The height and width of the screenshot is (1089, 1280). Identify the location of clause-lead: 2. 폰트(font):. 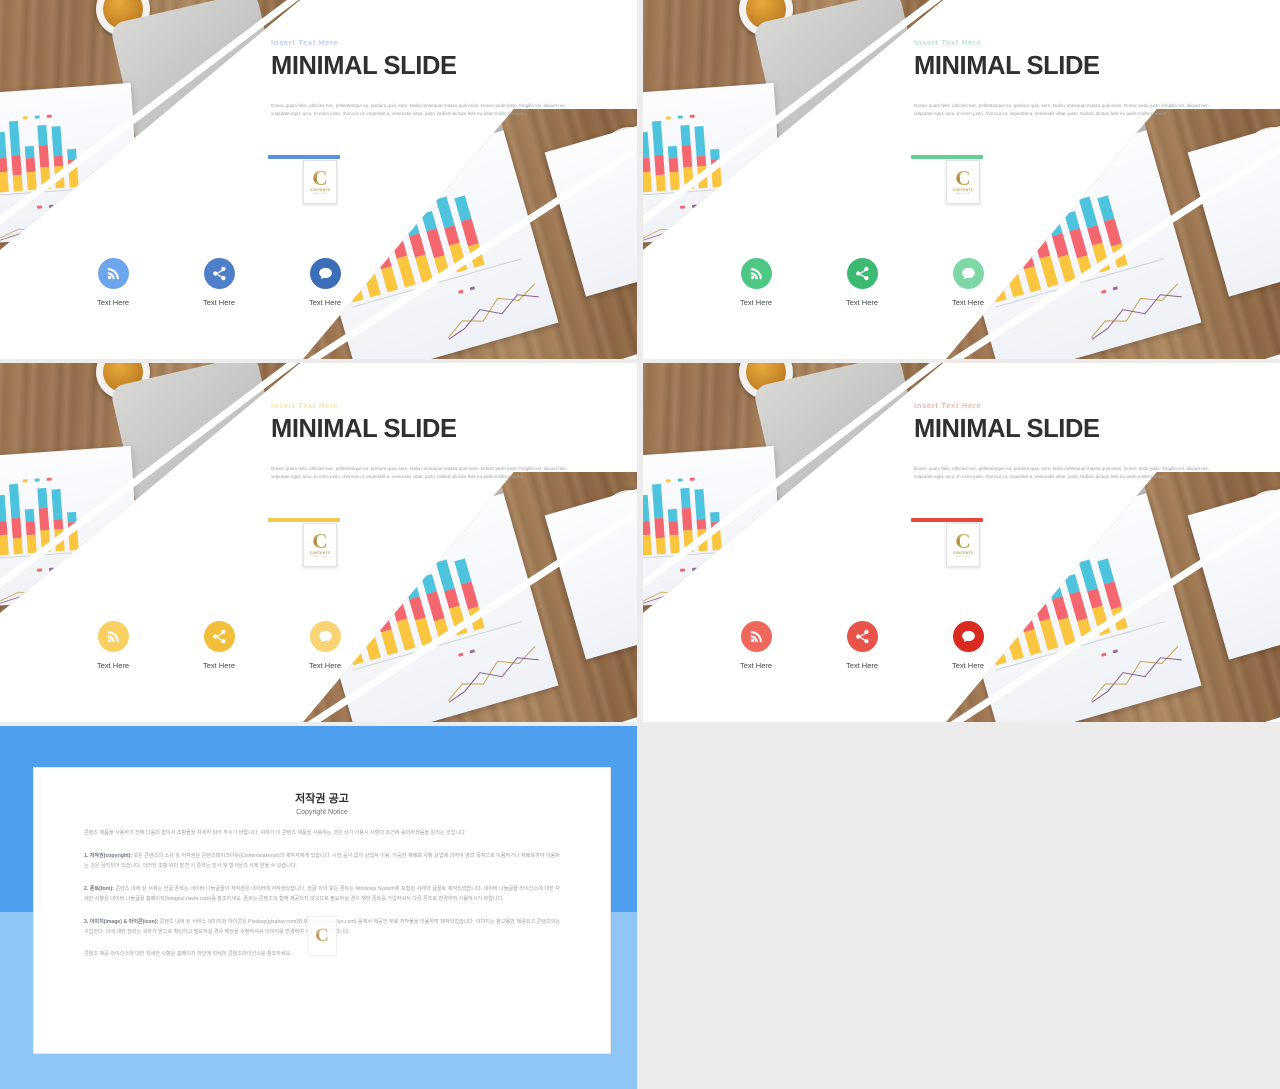
(99, 888).